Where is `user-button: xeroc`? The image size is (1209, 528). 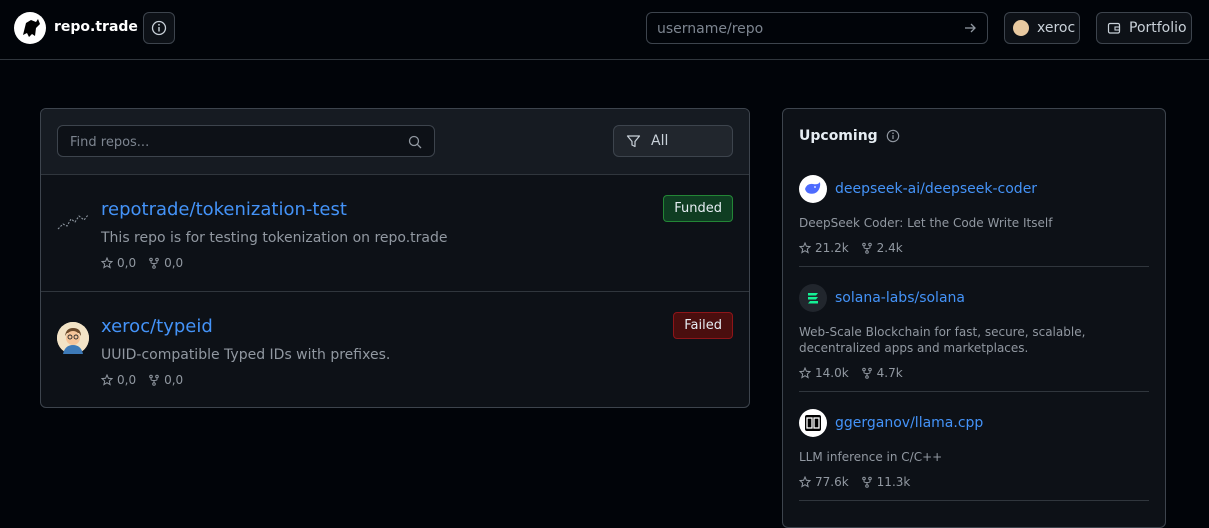
user-button: xeroc is located at coordinates (1042, 28).